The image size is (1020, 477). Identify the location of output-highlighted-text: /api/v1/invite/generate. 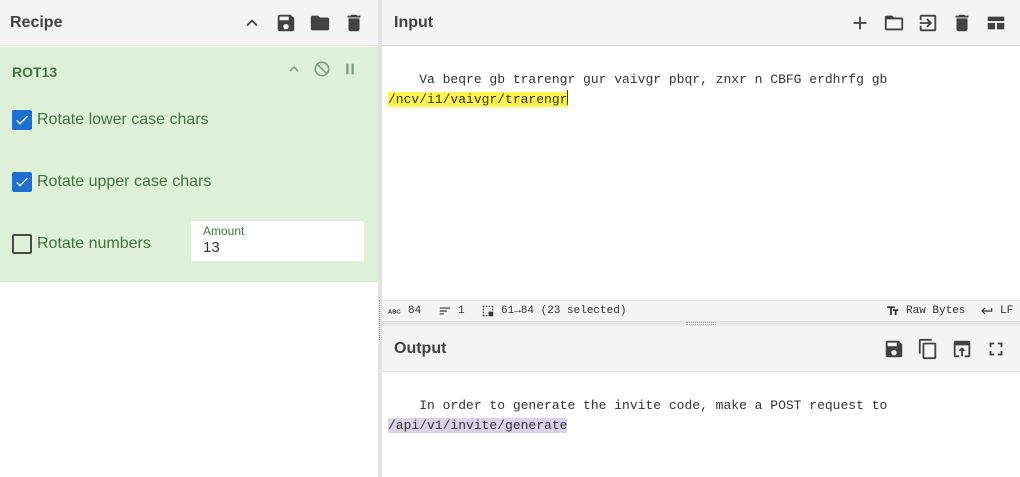
(478, 425).